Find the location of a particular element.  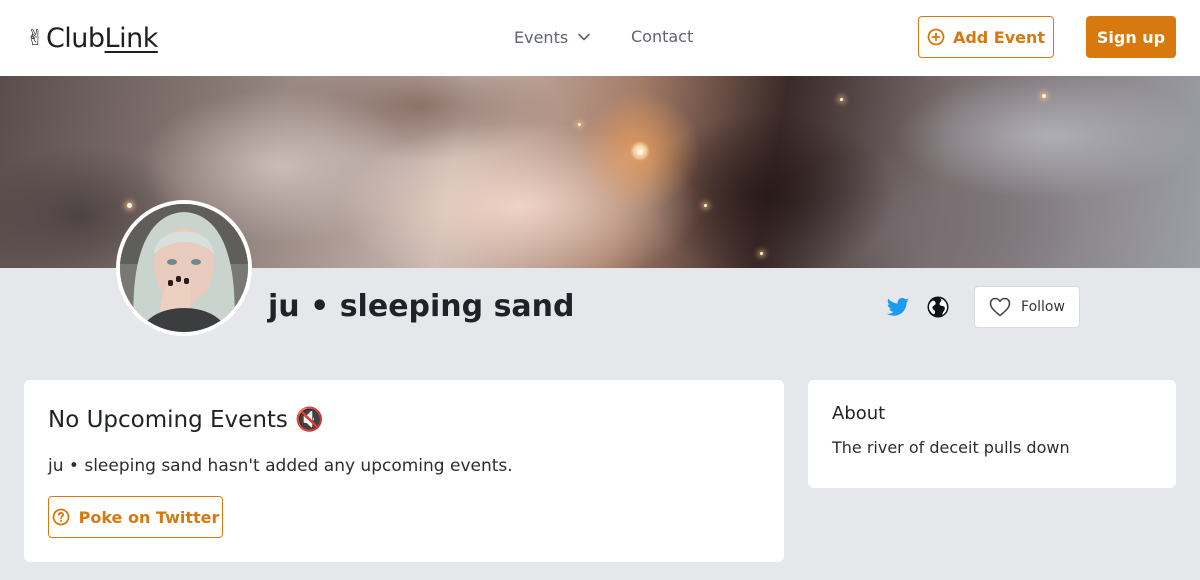

profile-avatar is located at coordinates (184, 268).